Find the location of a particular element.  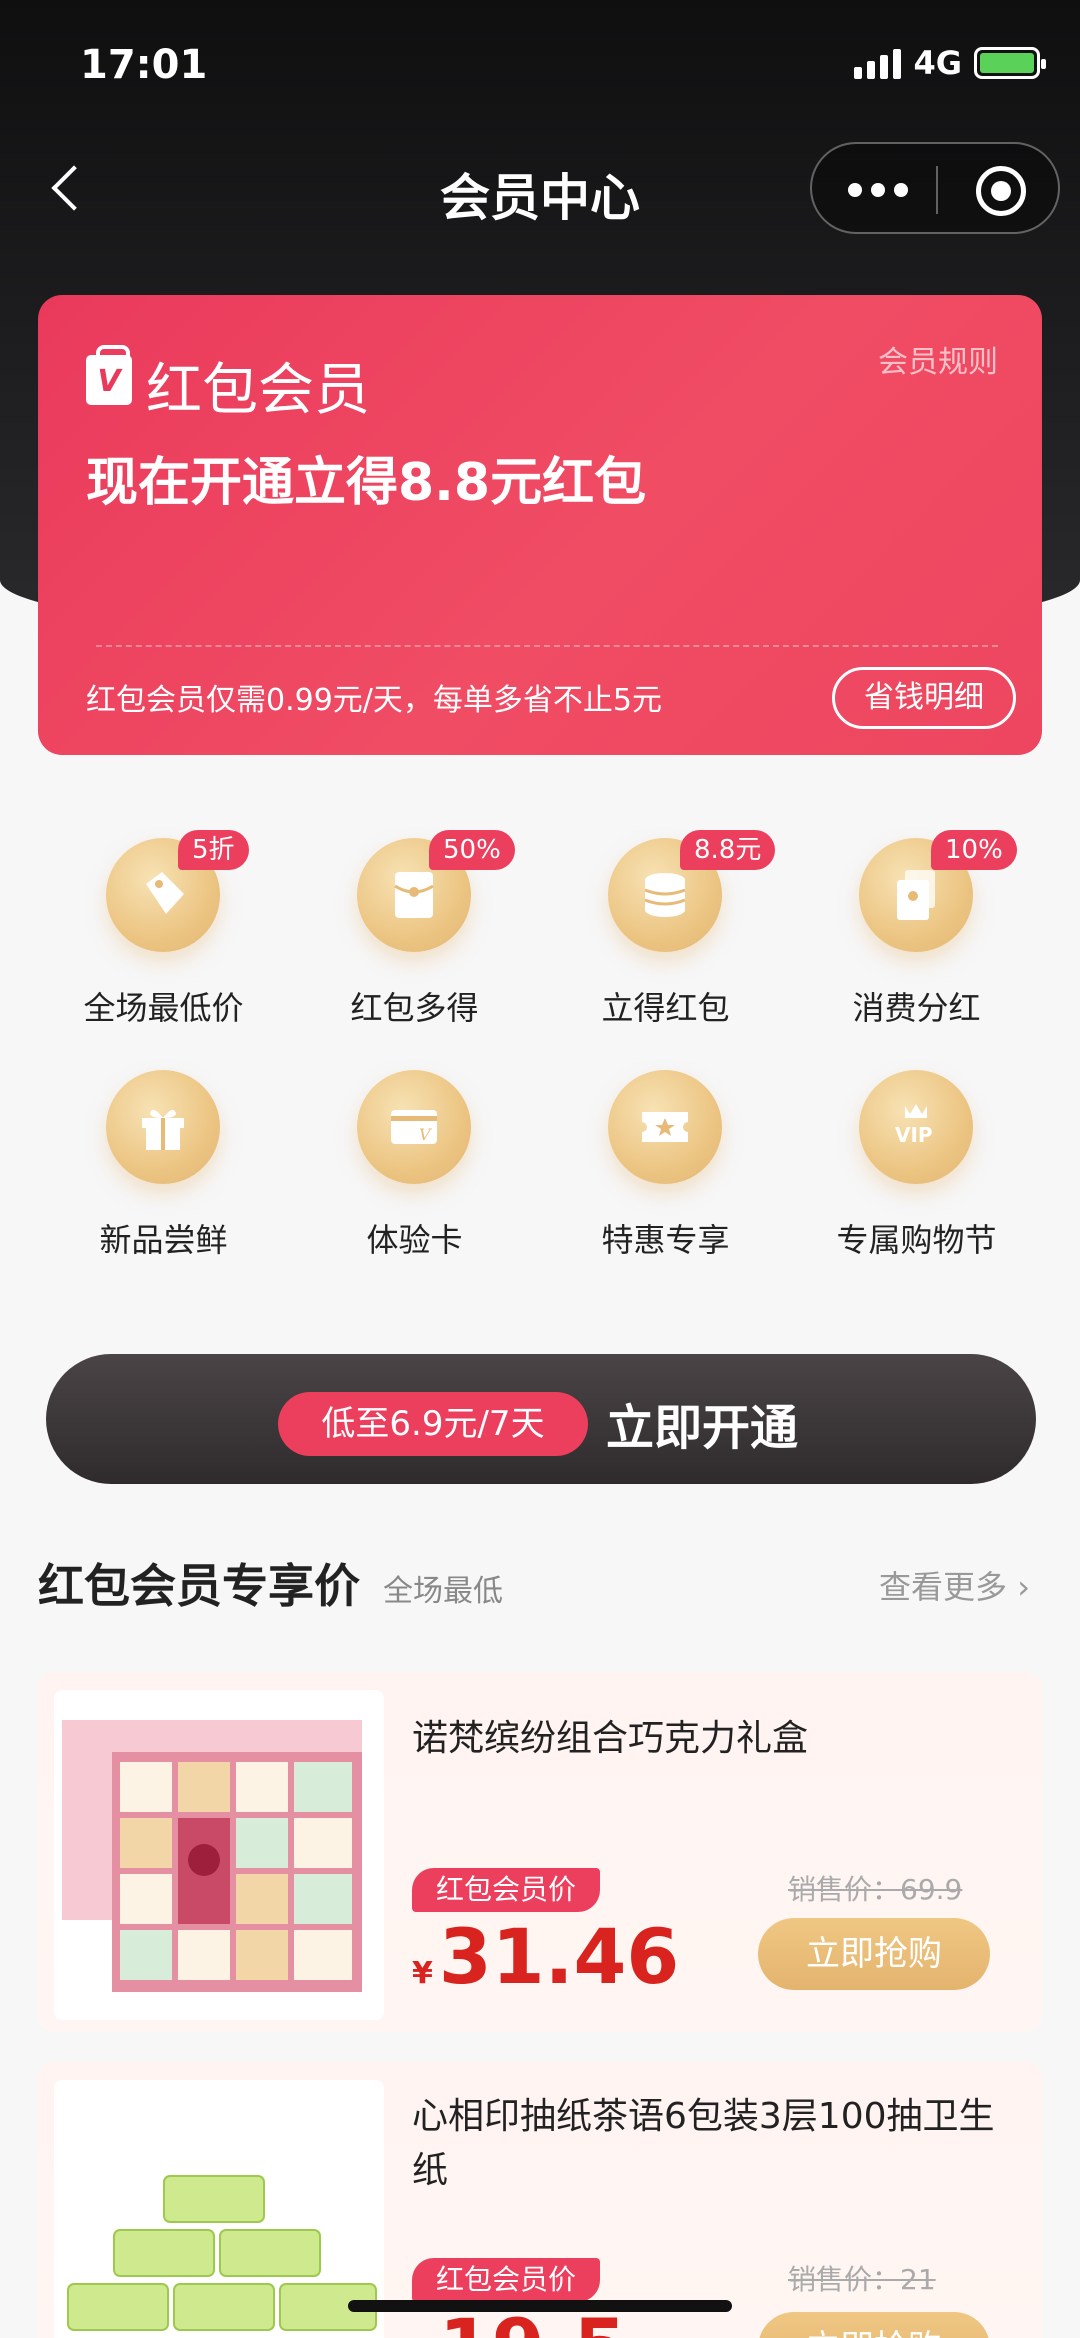

view-more-link: 查看更多 › is located at coordinates (954, 1585).